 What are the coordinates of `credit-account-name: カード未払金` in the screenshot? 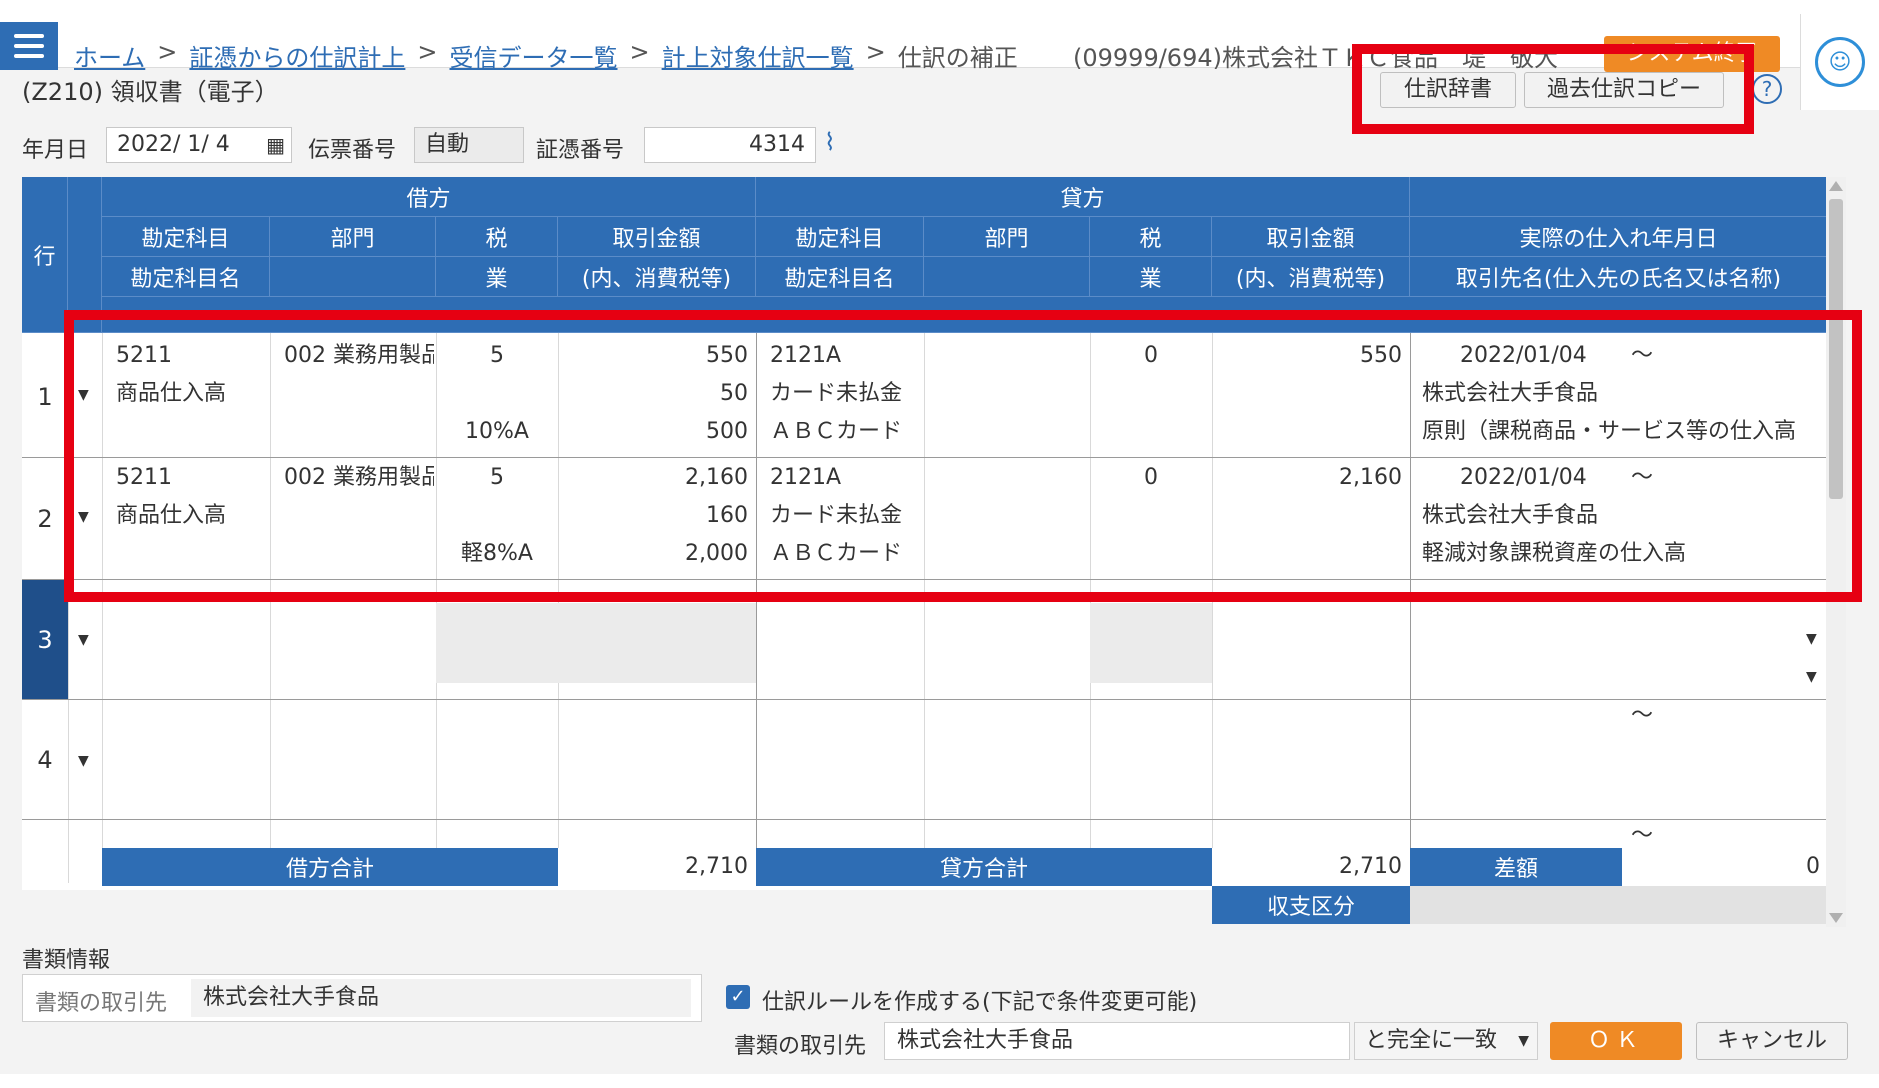 It's located at (836, 393).